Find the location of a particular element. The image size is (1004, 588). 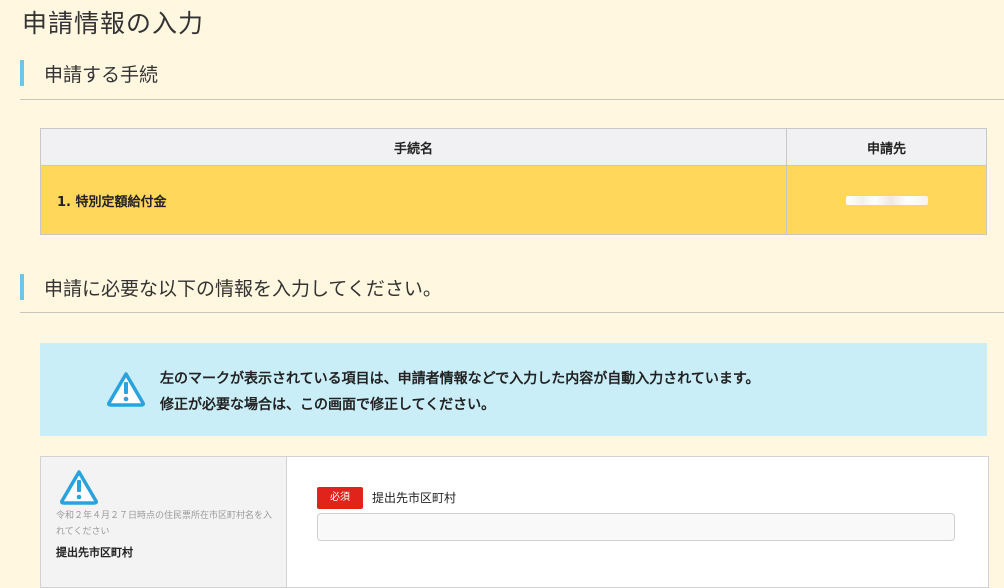

field-label: 提出先市区町村 is located at coordinates (414, 498).